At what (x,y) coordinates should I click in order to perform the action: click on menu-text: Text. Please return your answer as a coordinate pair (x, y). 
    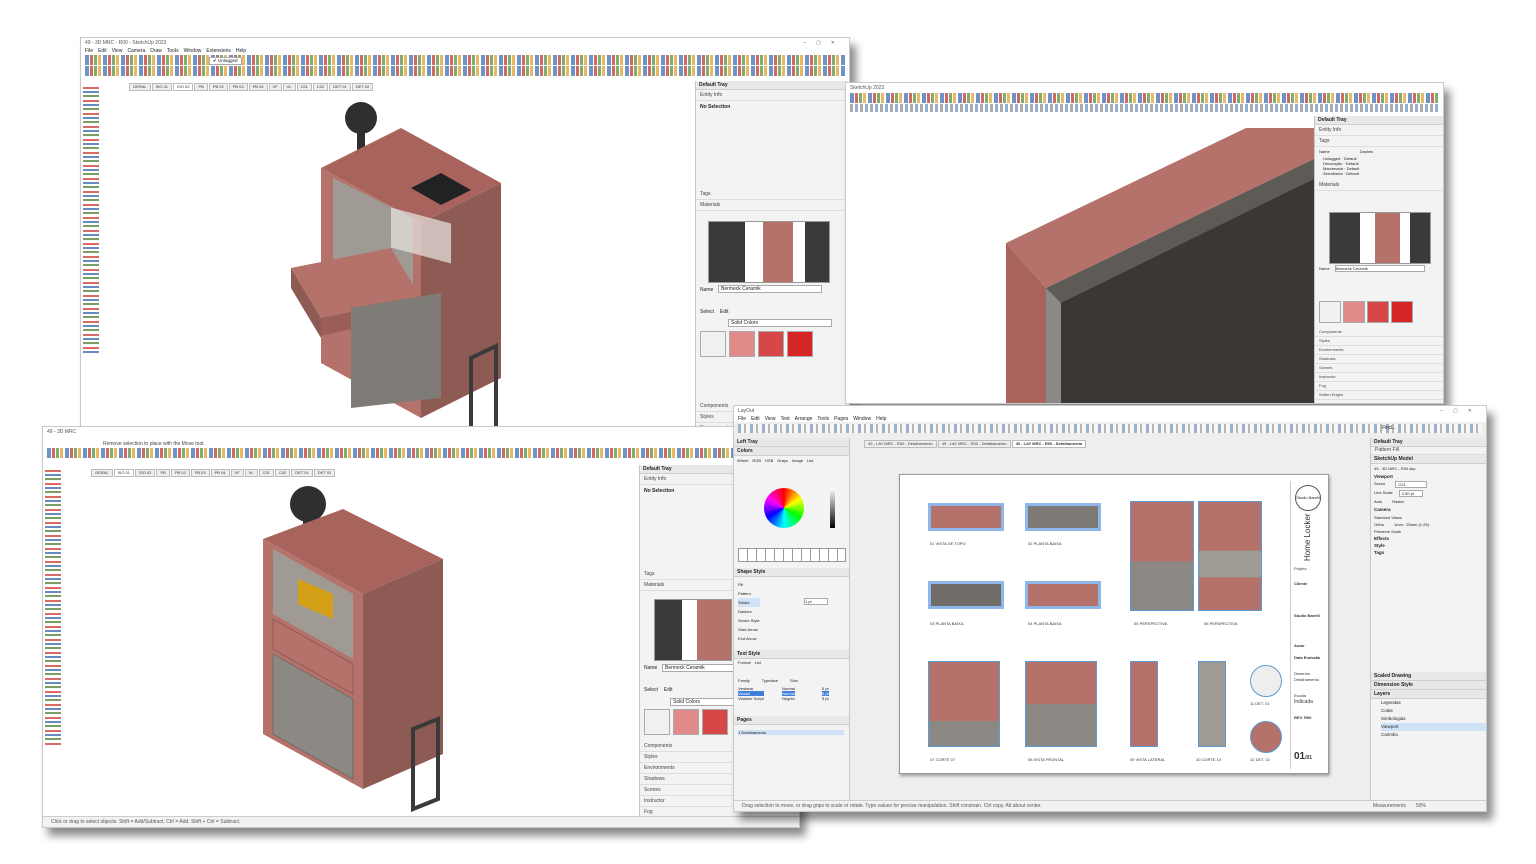
    Looking at the image, I should click on (784, 419).